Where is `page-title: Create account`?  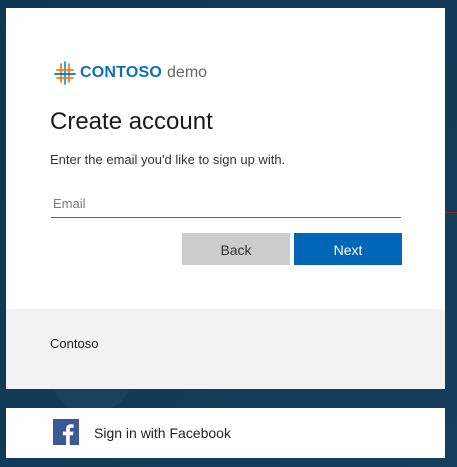
page-title: Create account is located at coordinates (131, 121).